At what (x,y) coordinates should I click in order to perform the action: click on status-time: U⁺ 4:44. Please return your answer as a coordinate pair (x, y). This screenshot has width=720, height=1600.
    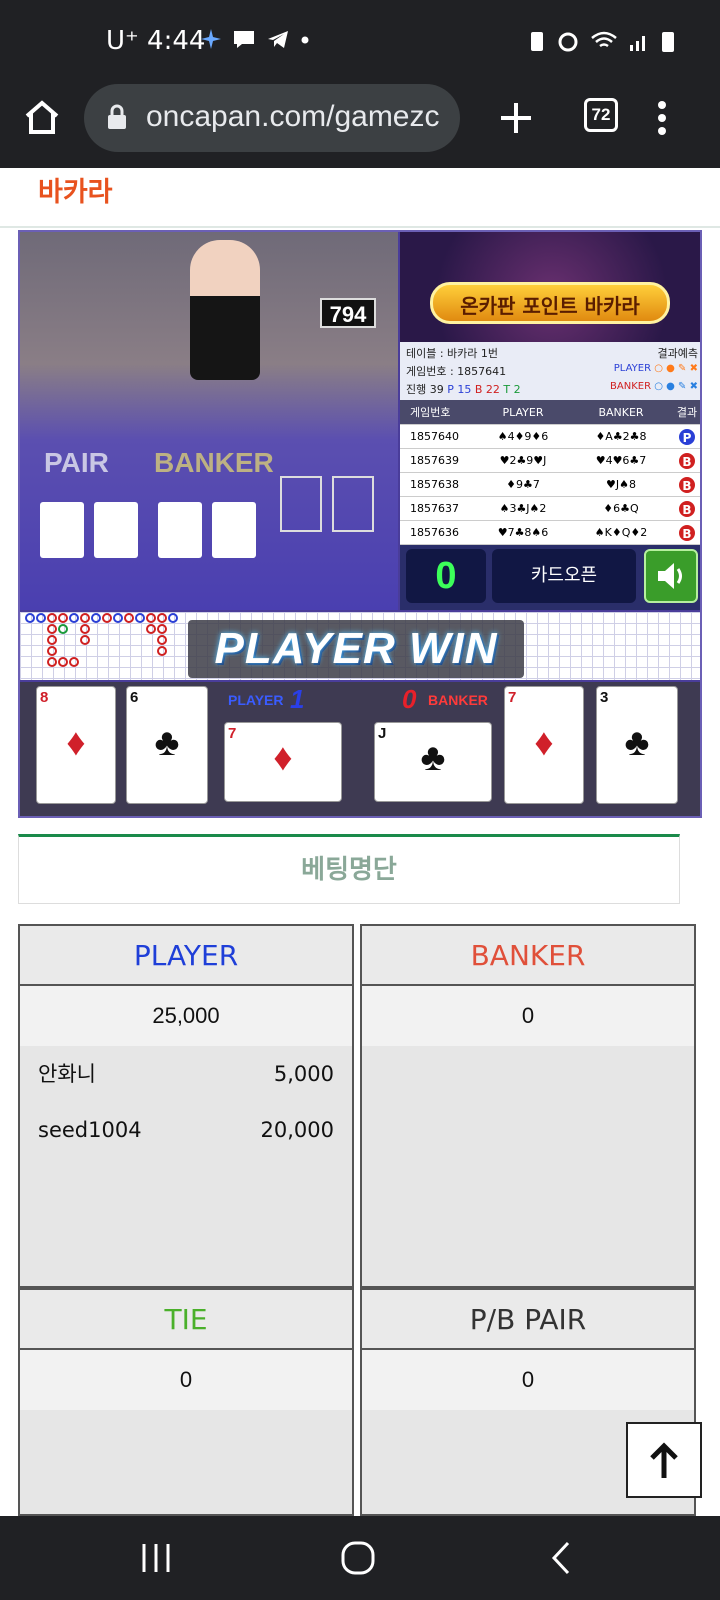
    Looking at the image, I should click on (156, 41).